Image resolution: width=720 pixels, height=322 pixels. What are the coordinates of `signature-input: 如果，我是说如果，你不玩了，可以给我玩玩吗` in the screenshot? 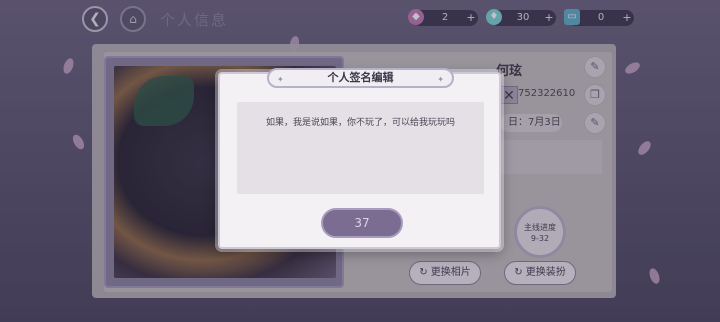 It's located at (360, 148).